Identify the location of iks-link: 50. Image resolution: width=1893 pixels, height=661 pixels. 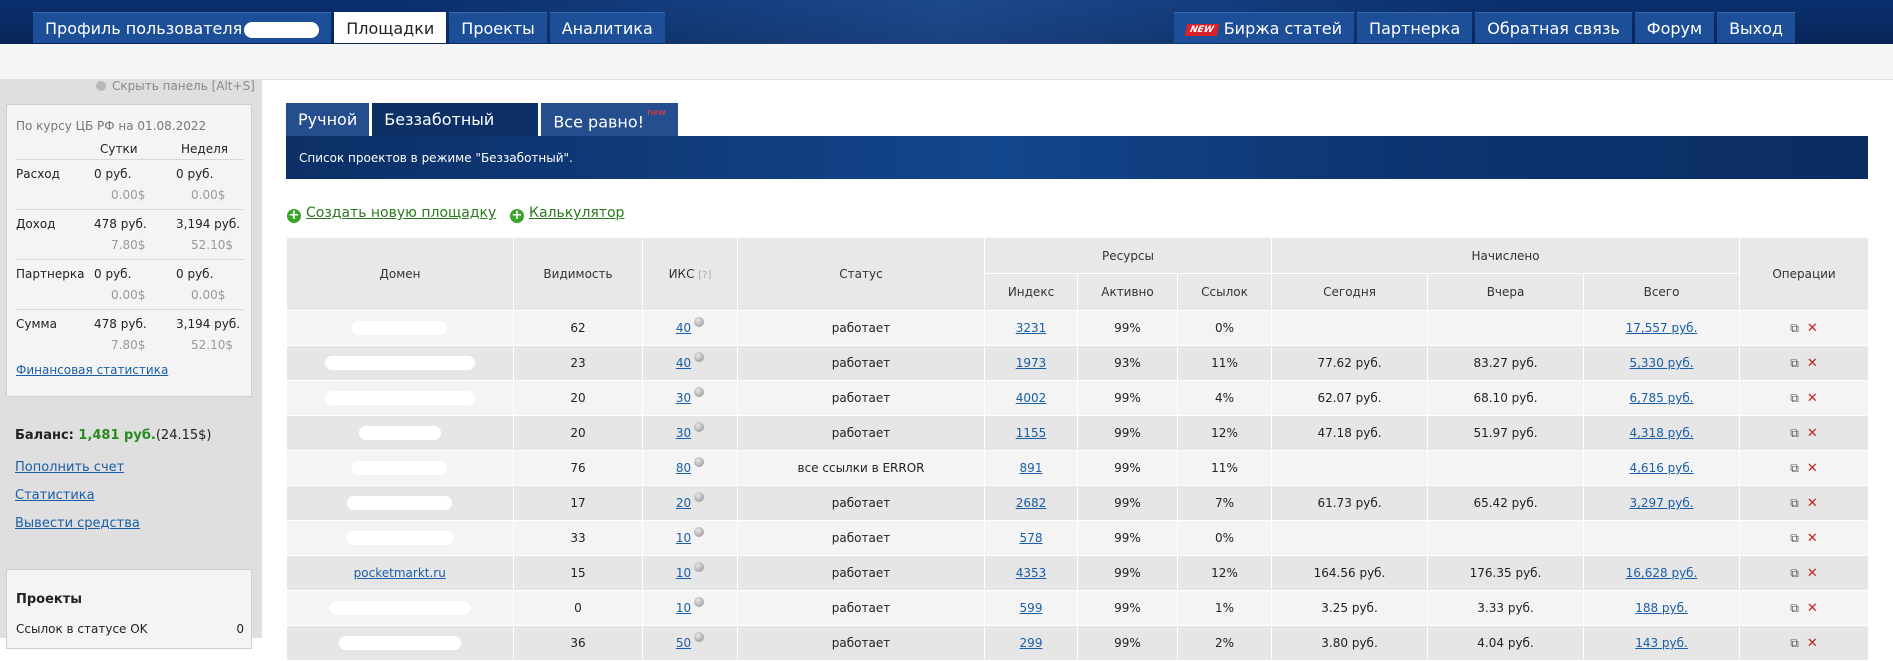
(683, 643).